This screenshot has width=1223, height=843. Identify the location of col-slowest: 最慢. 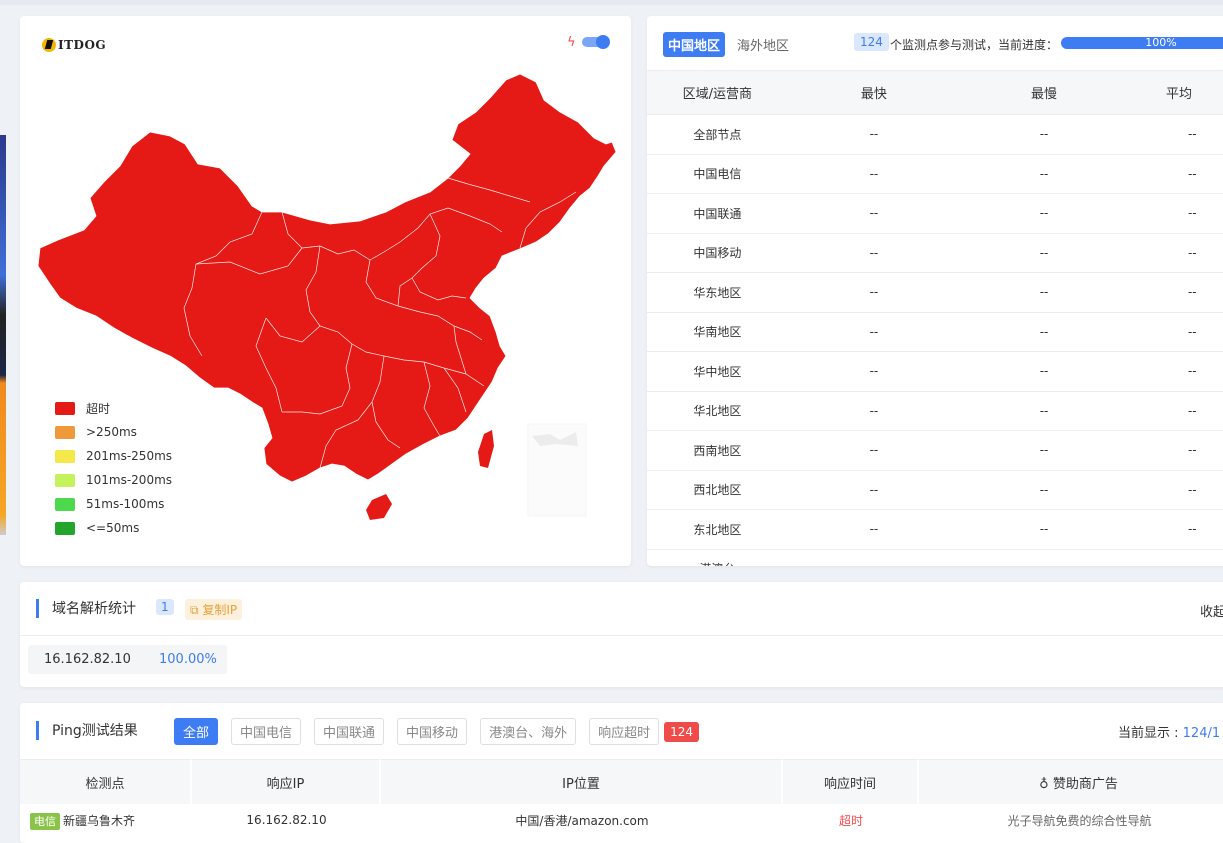
(1044, 92).